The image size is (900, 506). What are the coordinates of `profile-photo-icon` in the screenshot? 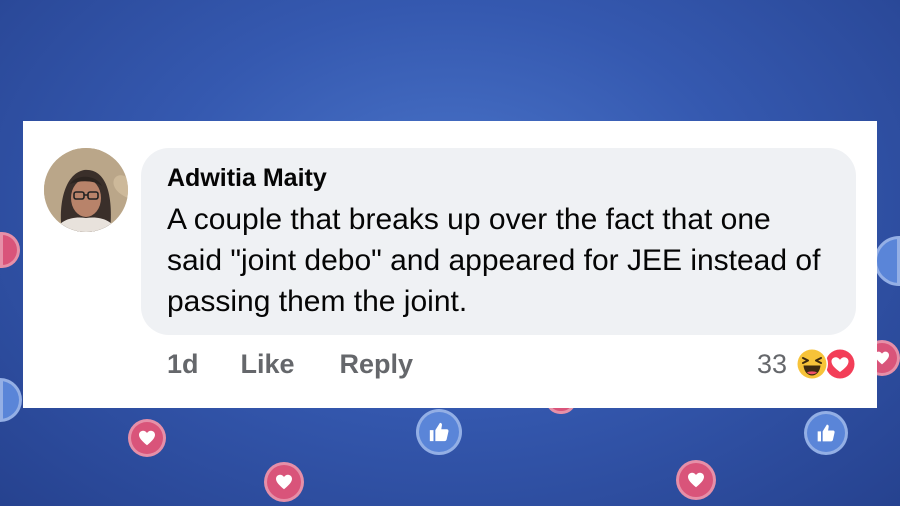 It's located at (86, 190).